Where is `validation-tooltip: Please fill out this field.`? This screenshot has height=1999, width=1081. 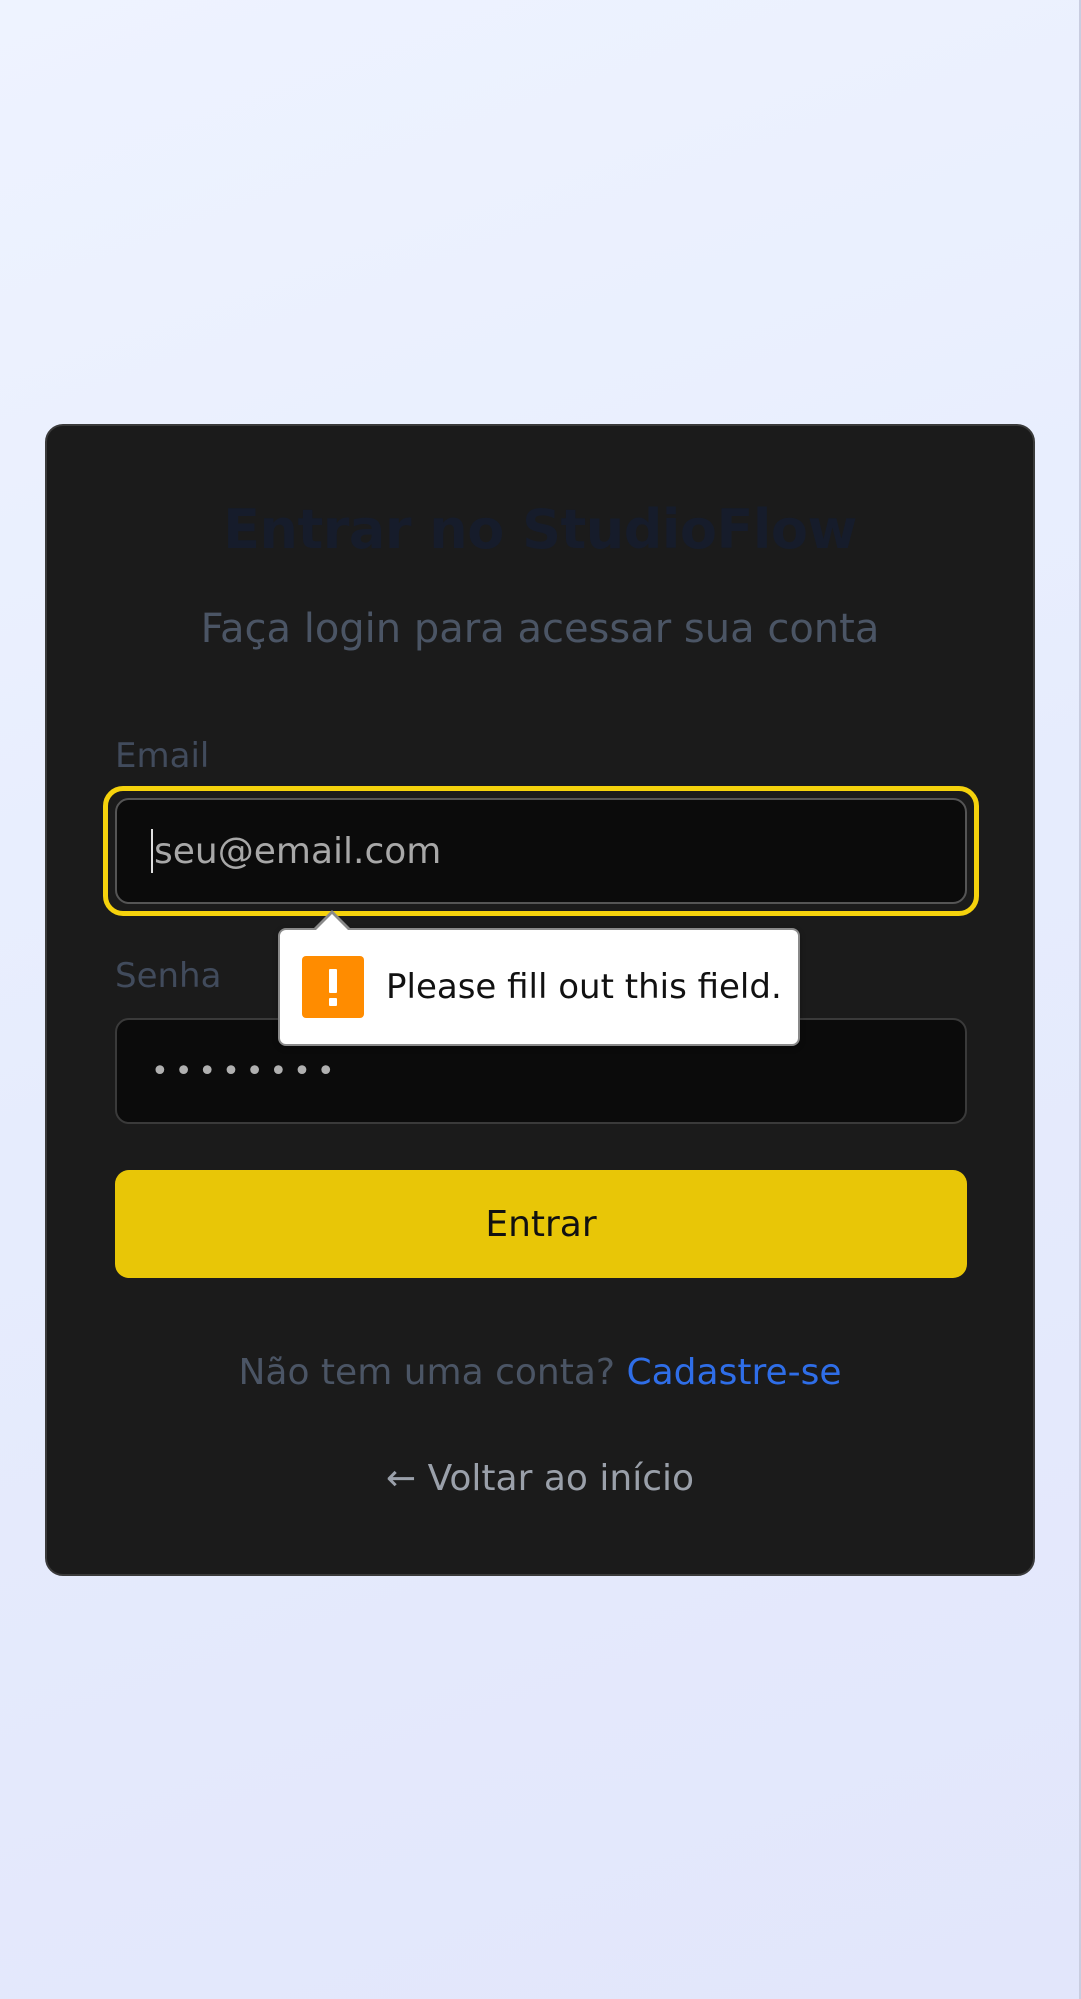
validation-tooltip: Please fill out this field. is located at coordinates (539, 978).